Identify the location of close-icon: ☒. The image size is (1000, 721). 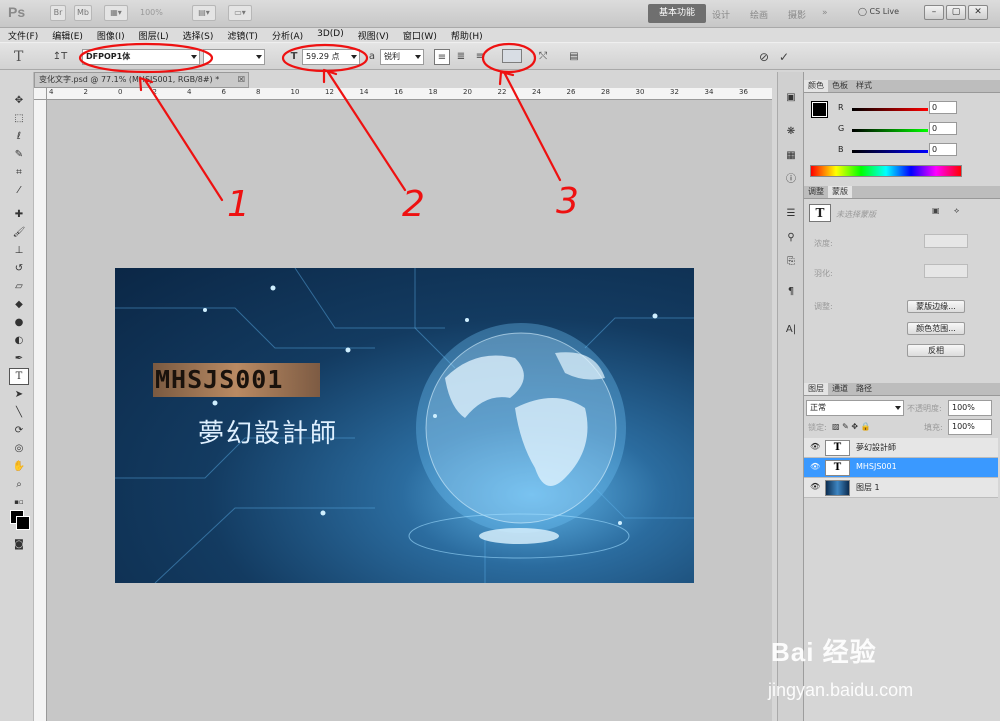
(241, 80).